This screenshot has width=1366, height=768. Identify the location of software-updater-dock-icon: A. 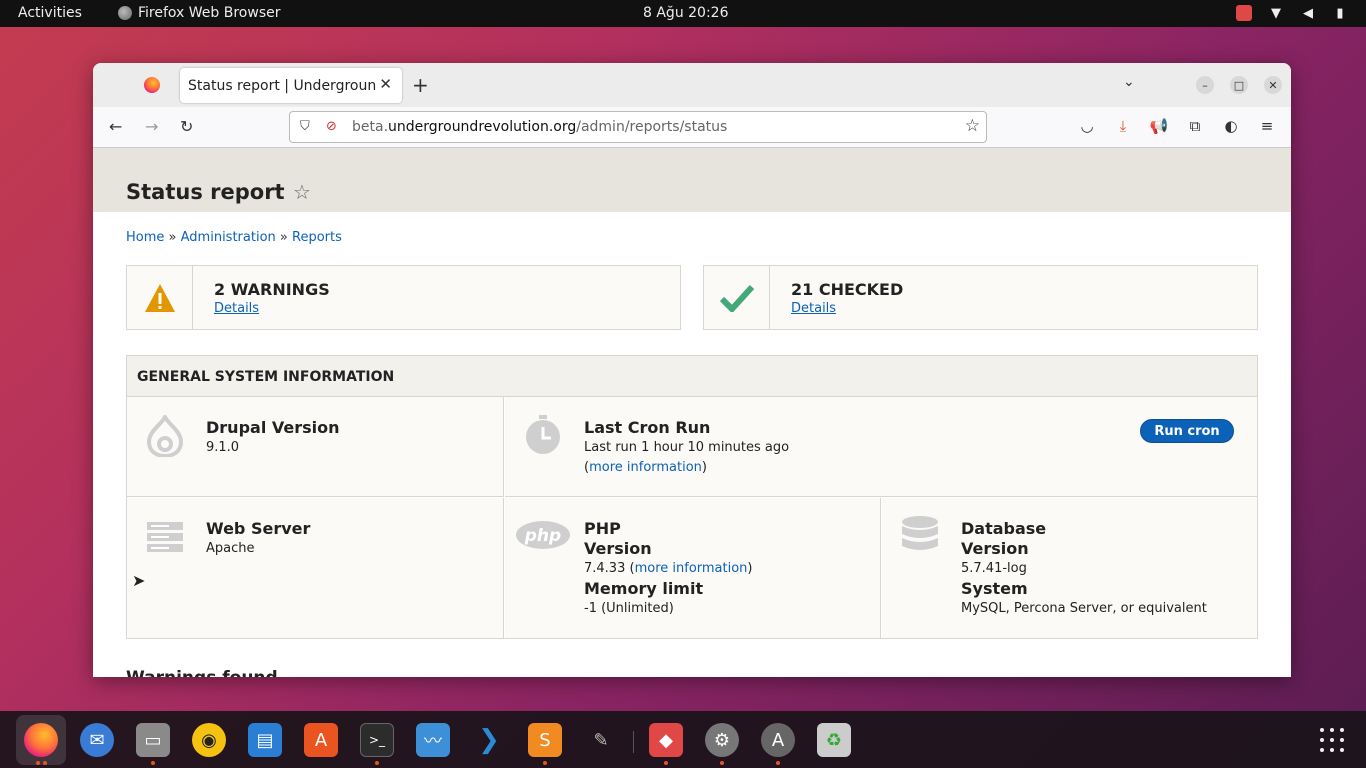
(778, 740).